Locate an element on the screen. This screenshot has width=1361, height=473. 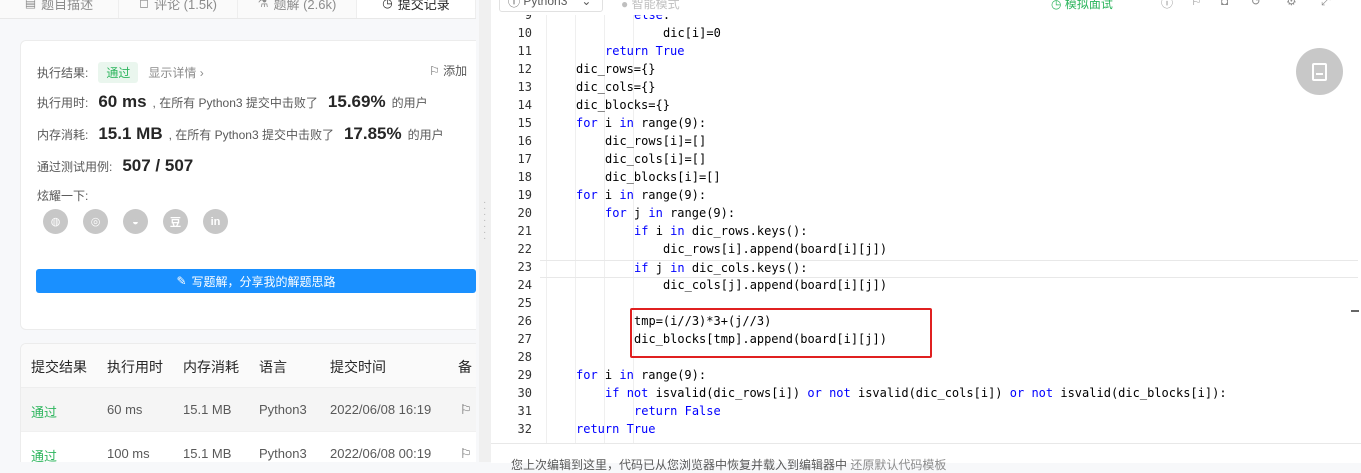
code-line: dic_cols[i]=[] is located at coordinates (623, 161).